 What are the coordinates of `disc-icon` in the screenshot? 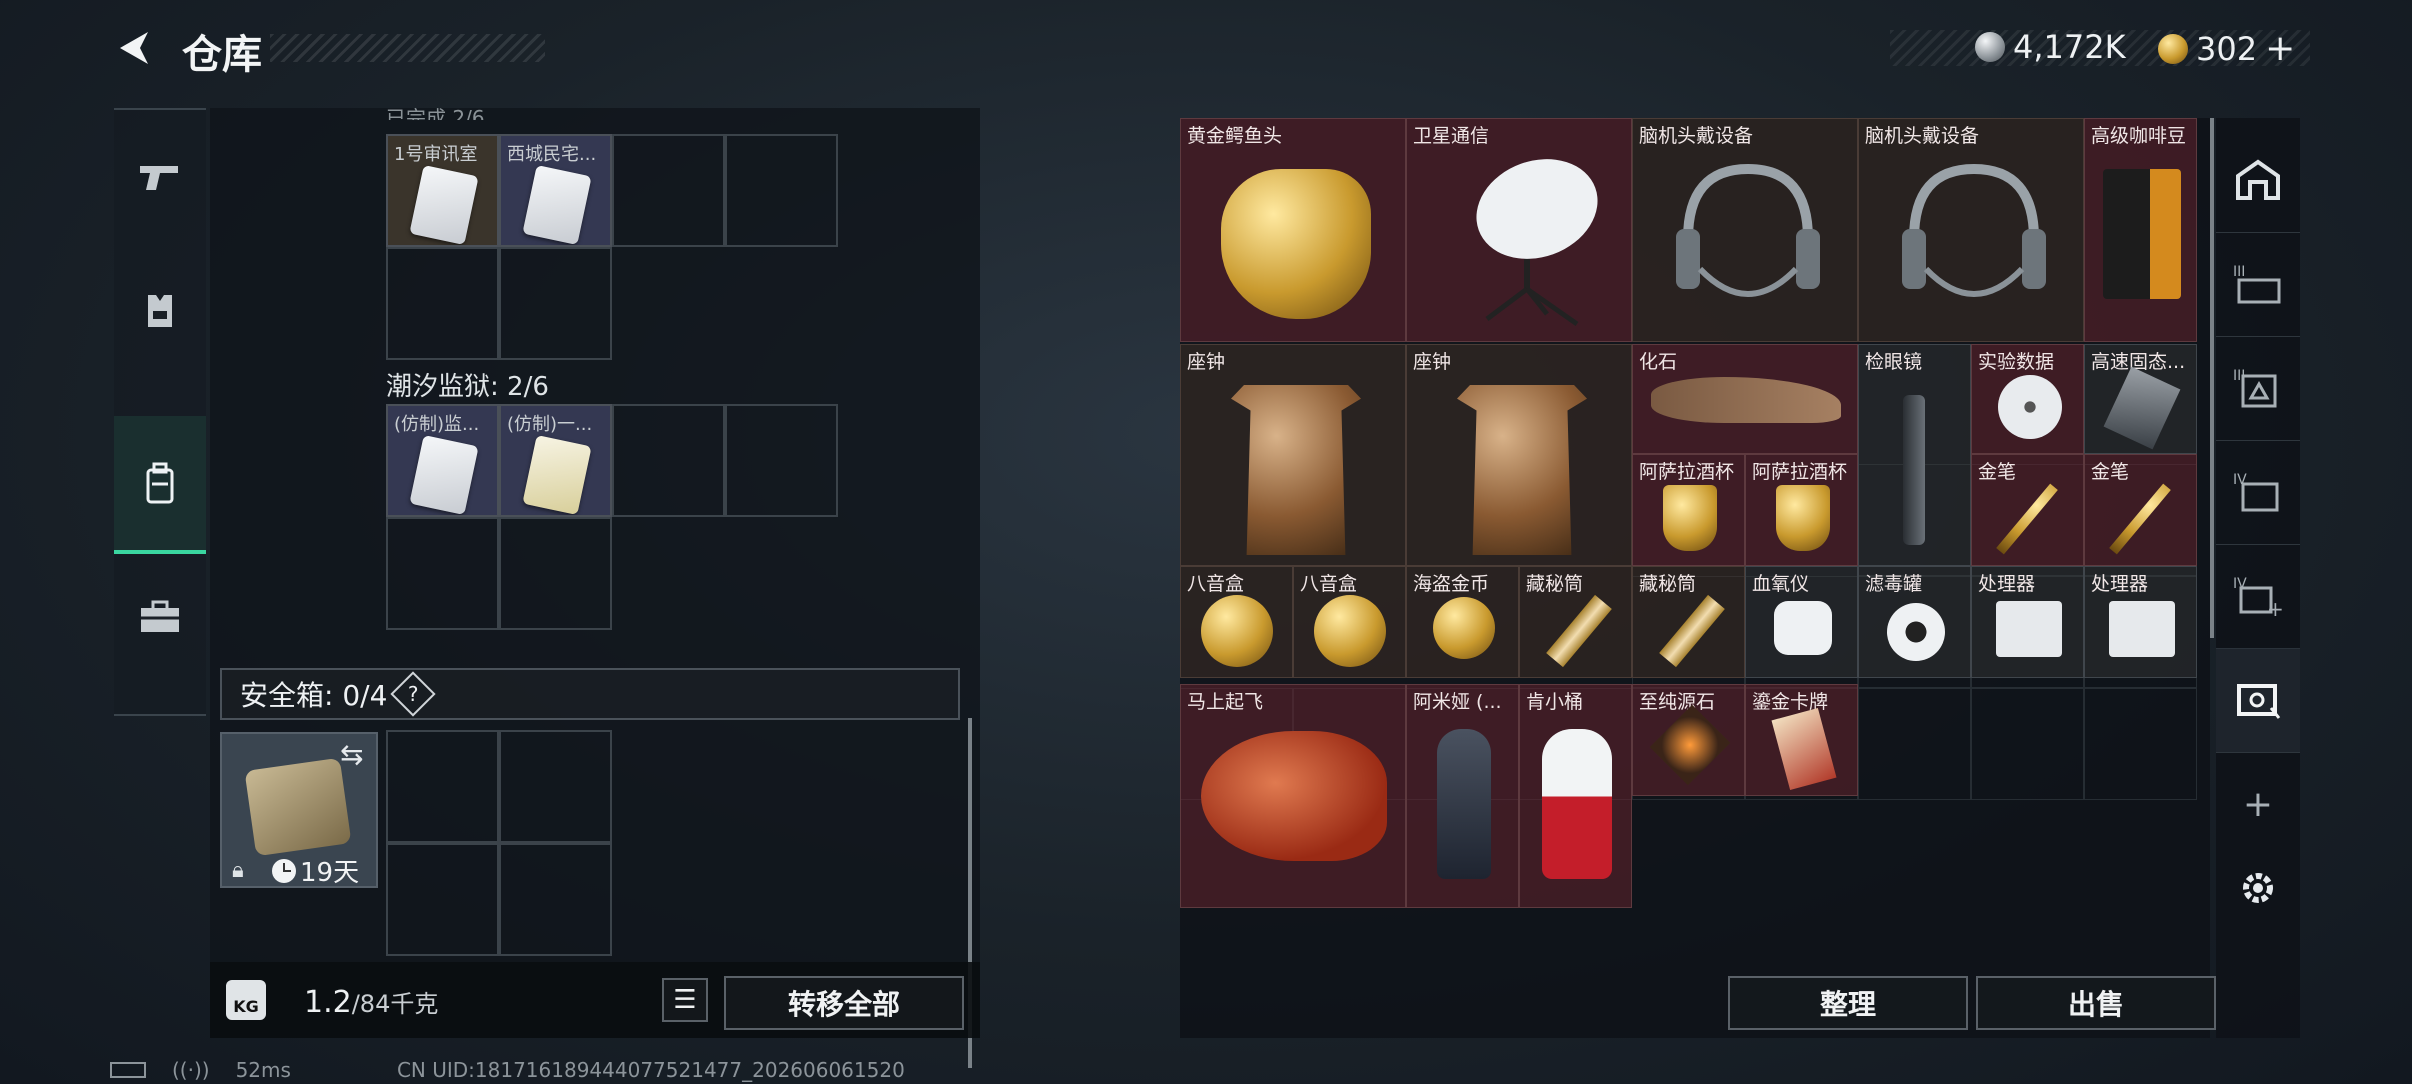 It's located at (2030, 407).